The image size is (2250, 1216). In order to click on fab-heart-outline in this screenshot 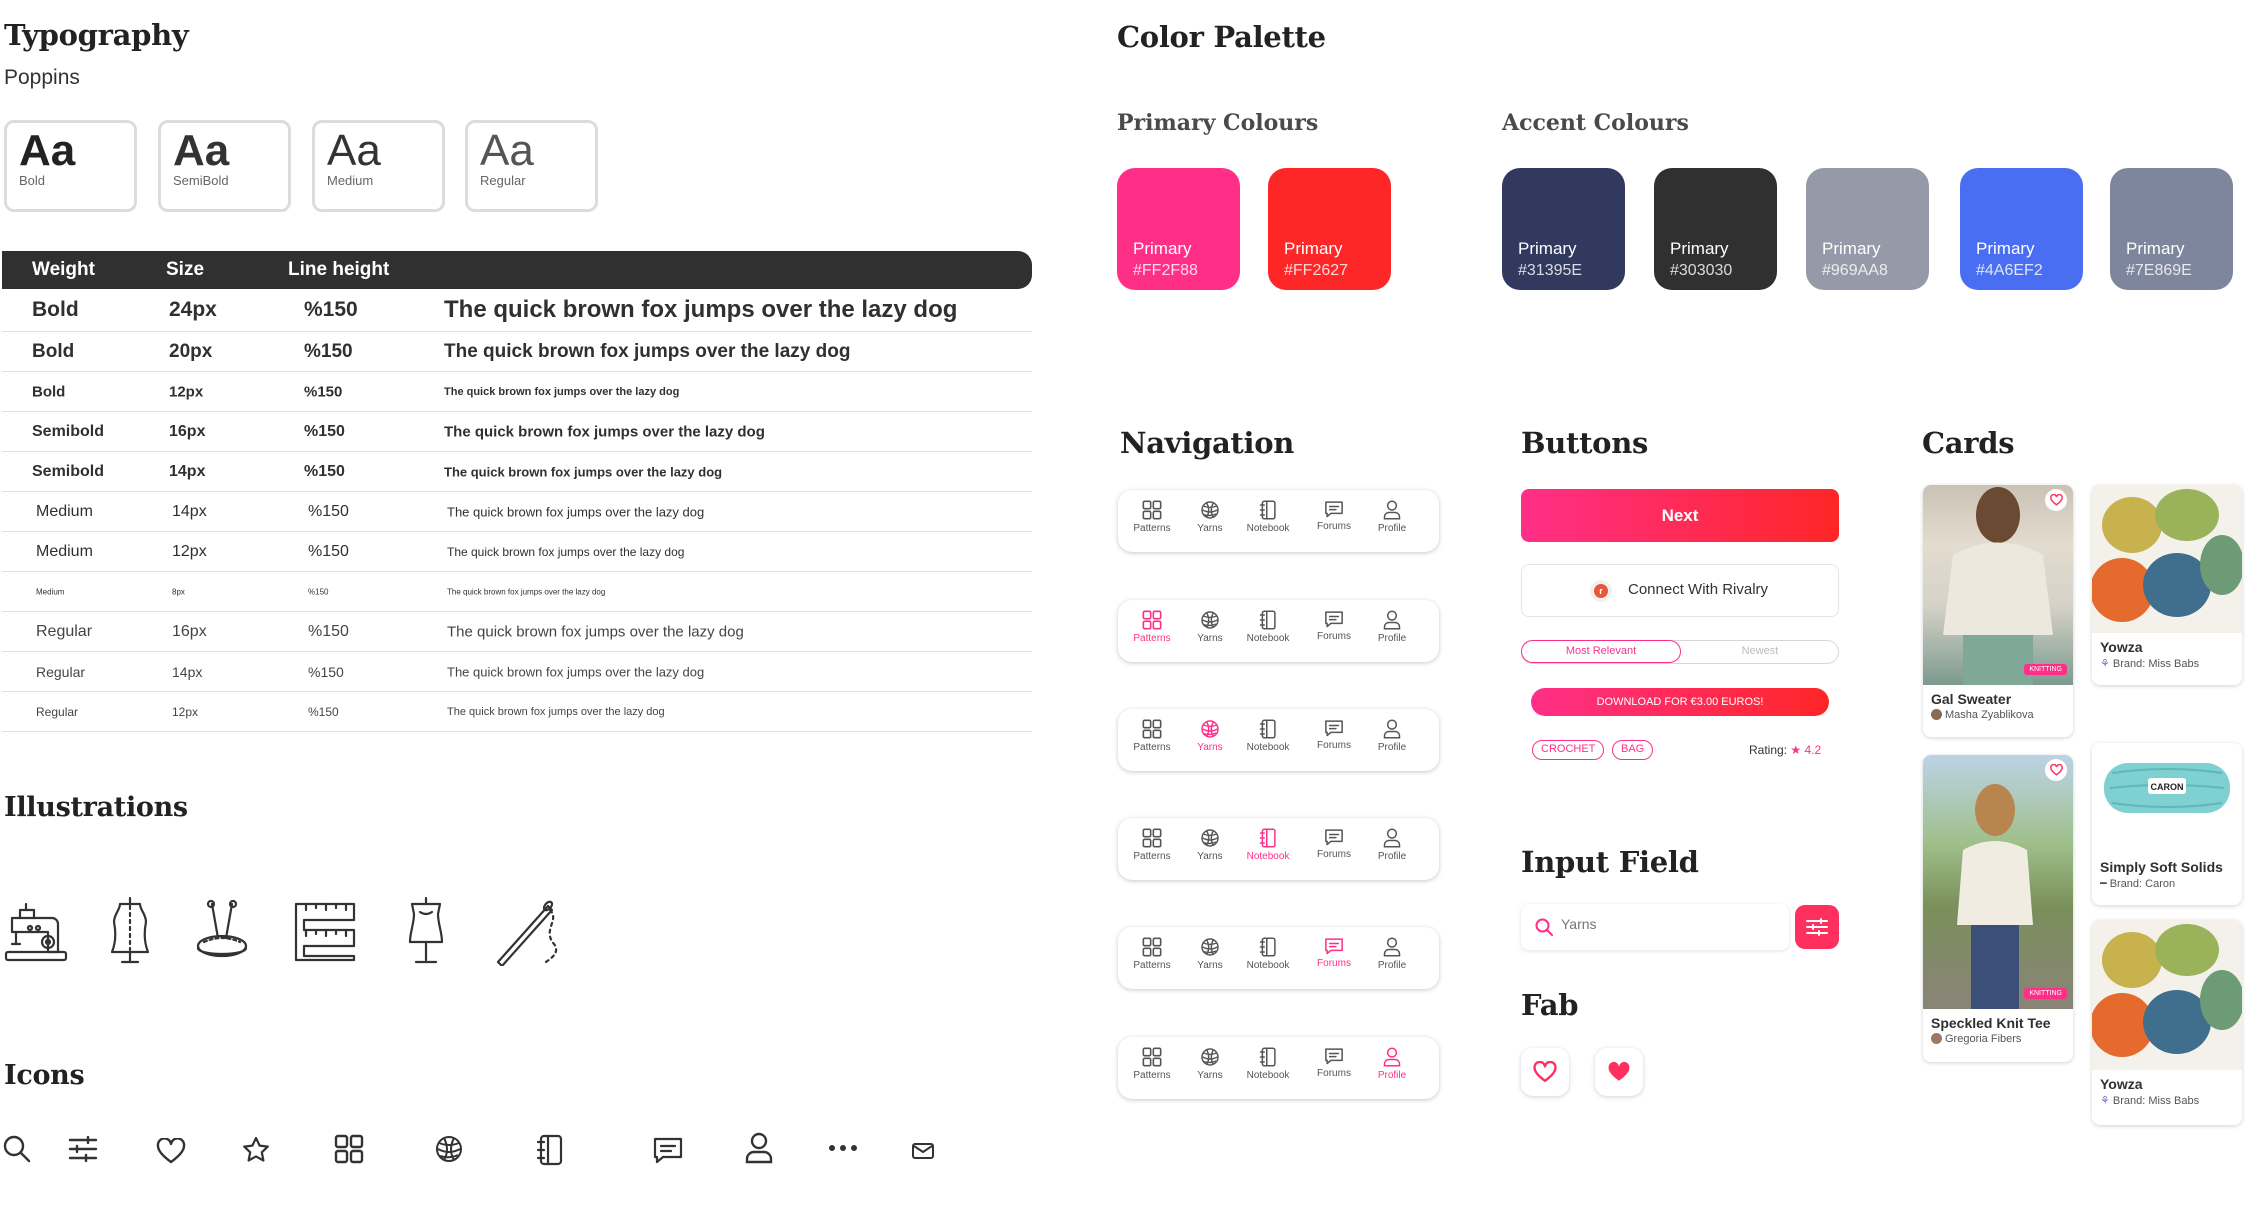, I will do `click(1545, 1072)`.